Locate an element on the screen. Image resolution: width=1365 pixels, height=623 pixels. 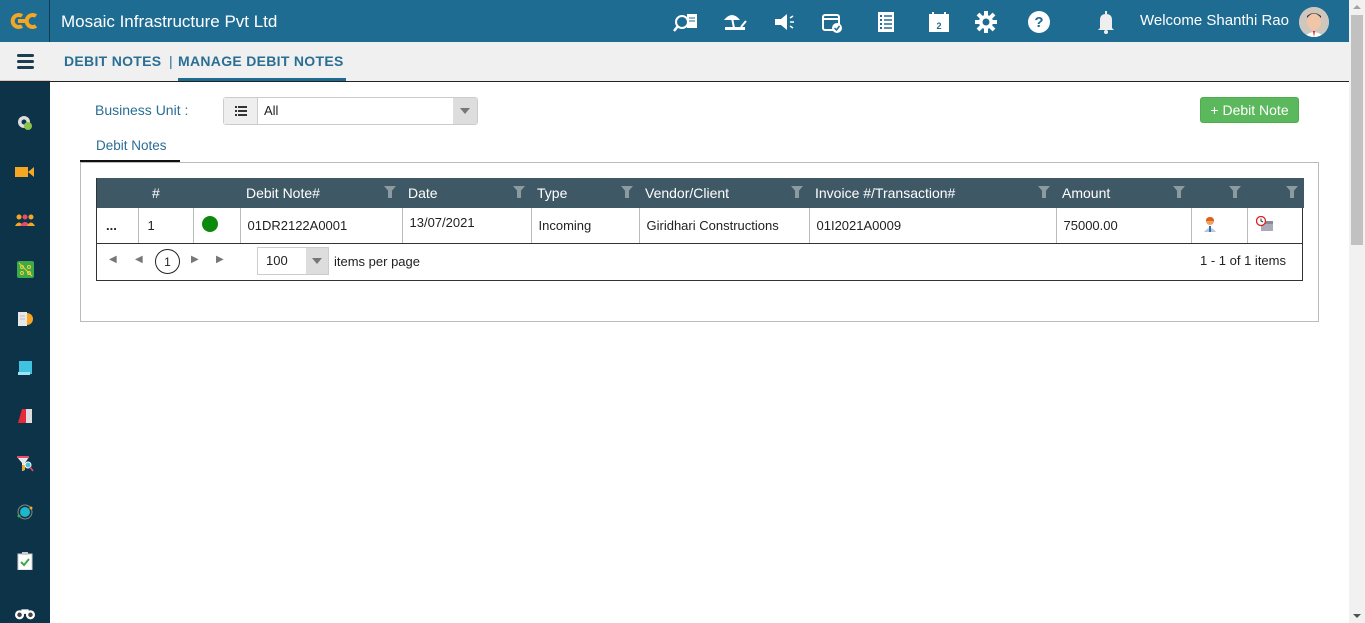
list-icon is located at coordinates (241, 111).